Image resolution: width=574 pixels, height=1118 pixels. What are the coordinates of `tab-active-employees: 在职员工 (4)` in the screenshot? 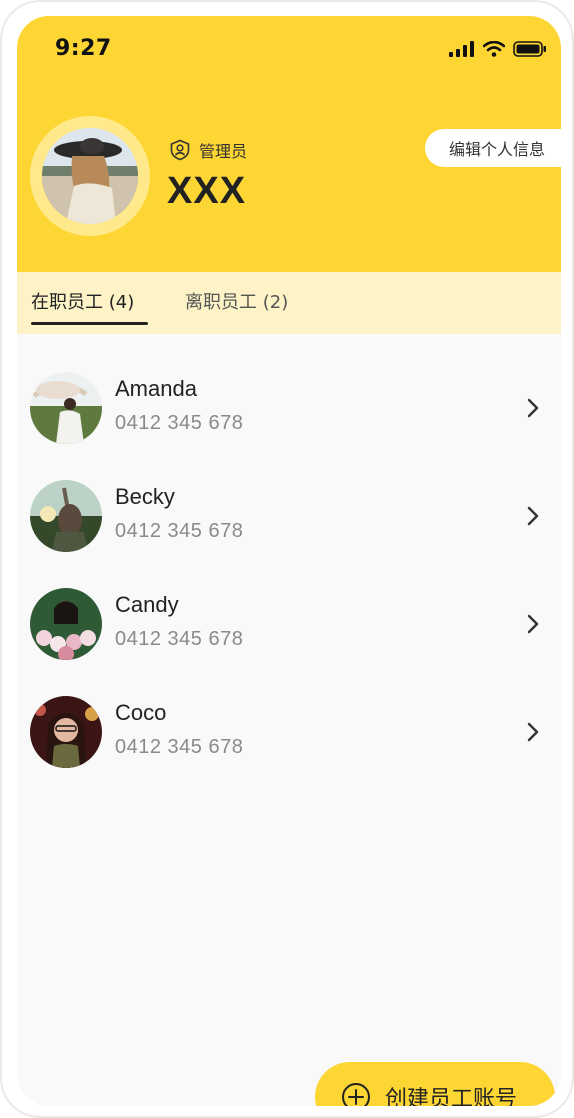 It's located at (82, 301).